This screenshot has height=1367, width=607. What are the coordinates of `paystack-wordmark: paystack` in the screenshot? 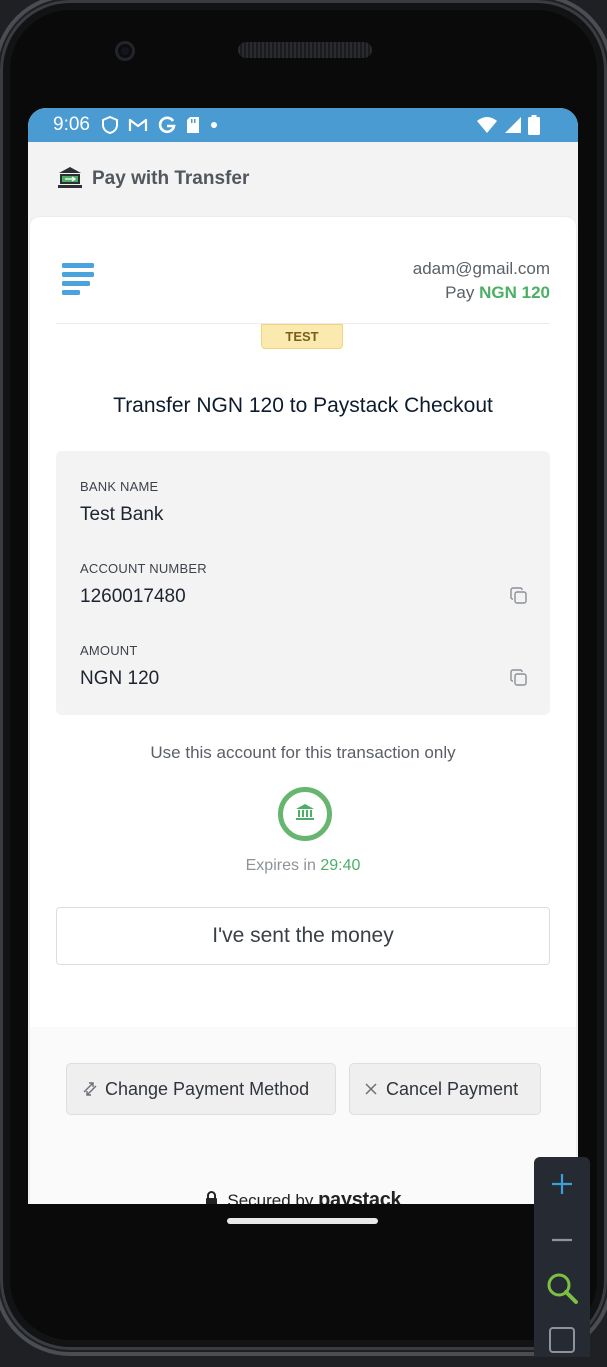 It's located at (360, 1196).